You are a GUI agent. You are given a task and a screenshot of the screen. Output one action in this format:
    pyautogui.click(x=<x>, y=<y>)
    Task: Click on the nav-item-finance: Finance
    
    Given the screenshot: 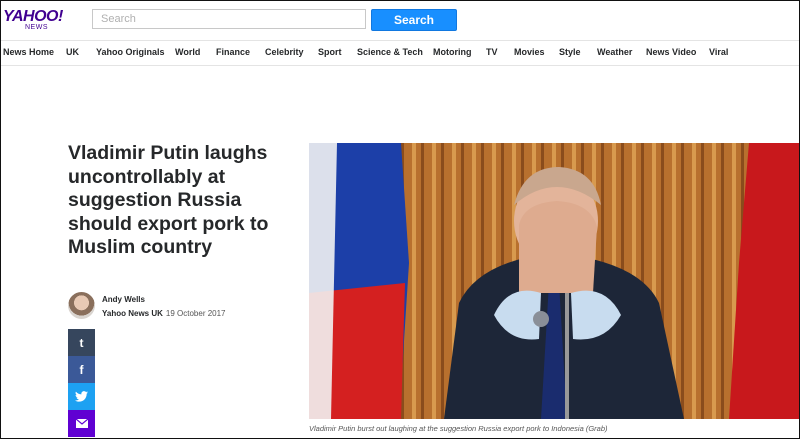 What is the action you would take?
    pyautogui.click(x=233, y=52)
    